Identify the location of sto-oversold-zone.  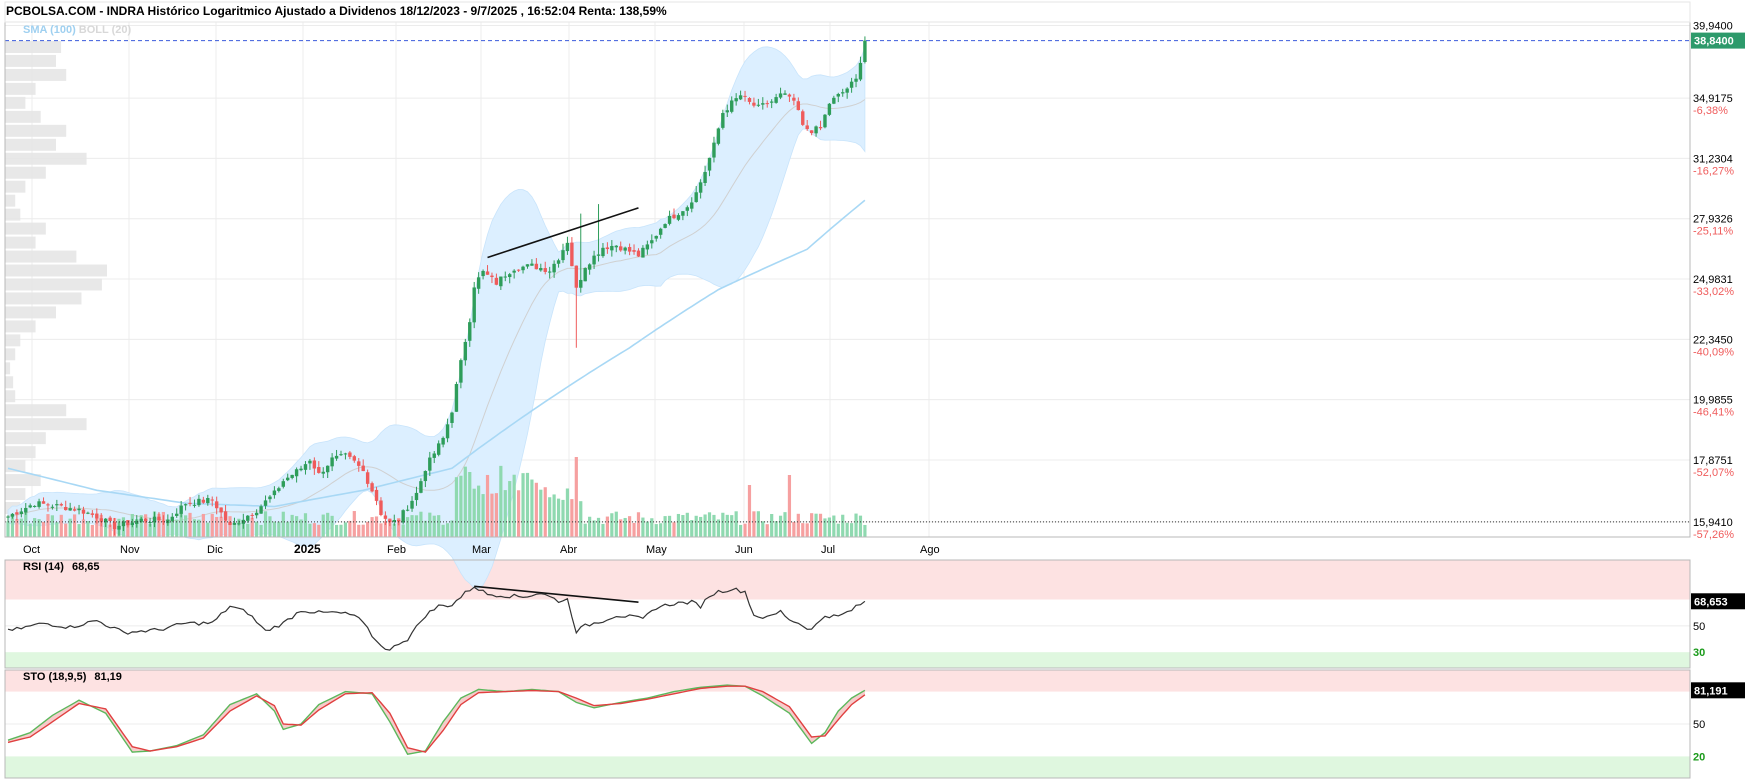
(847, 767).